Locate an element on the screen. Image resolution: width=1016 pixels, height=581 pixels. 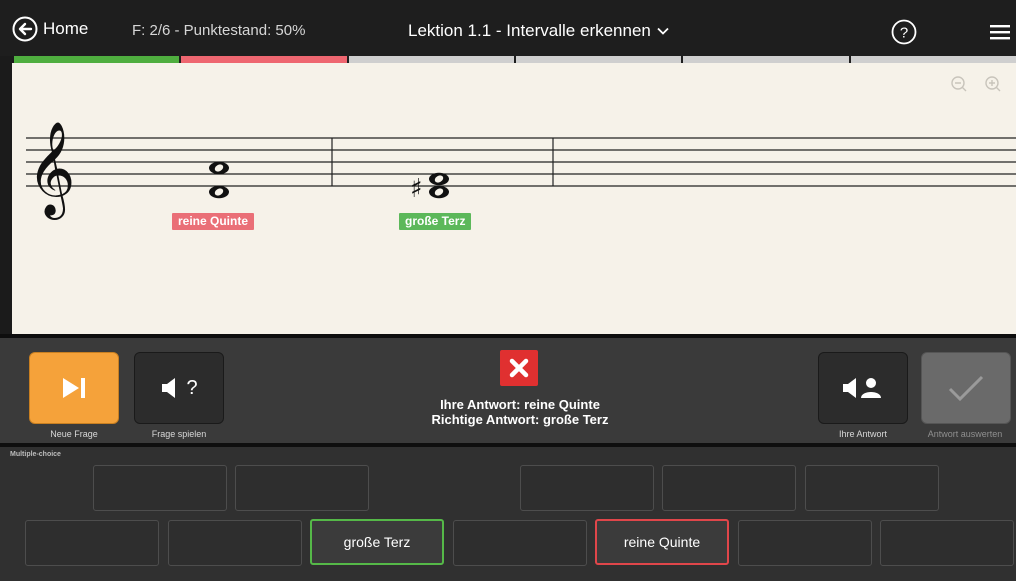
home-label: Home is located at coordinates (66, 28).